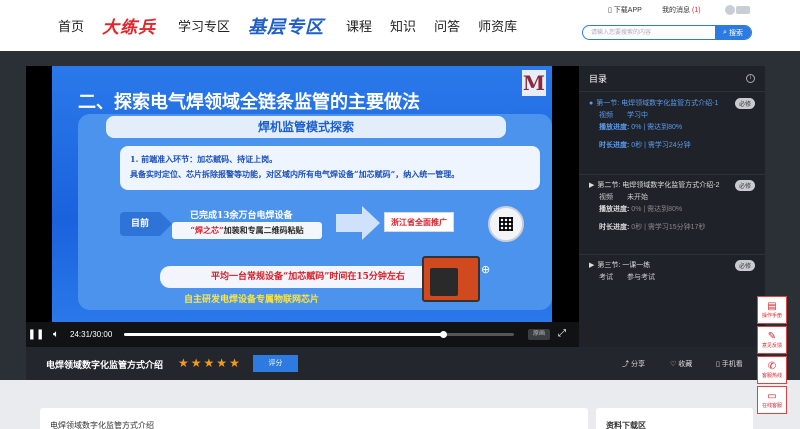  Describe the element at coordinates (249, 102) in the screenshot. I see `slide-title: 二、探索电气焊领域全链条监管的主要做法` at that location.